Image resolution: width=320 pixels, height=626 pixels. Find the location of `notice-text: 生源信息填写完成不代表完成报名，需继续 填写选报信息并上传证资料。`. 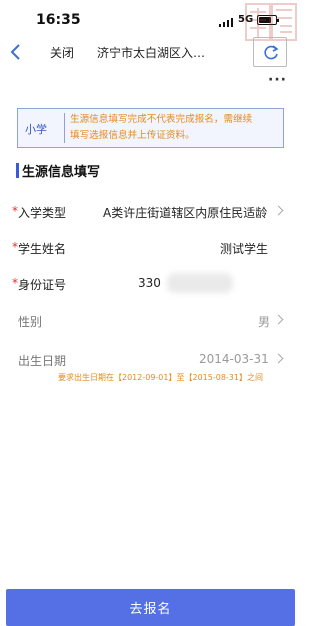

notice-text: 生源信息填写完成不代表完成报名，需继续 填写选报信息并上传证资料。 is located at coordinates (176, 128).